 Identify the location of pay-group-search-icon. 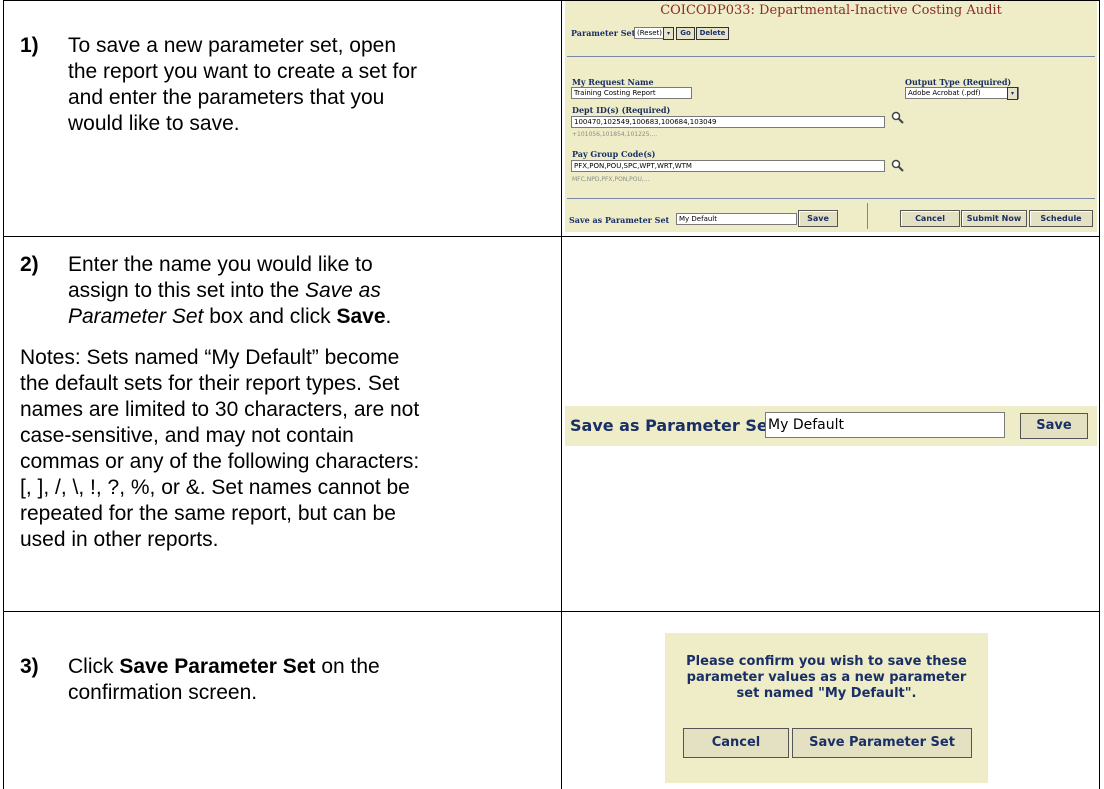
(898, 166).